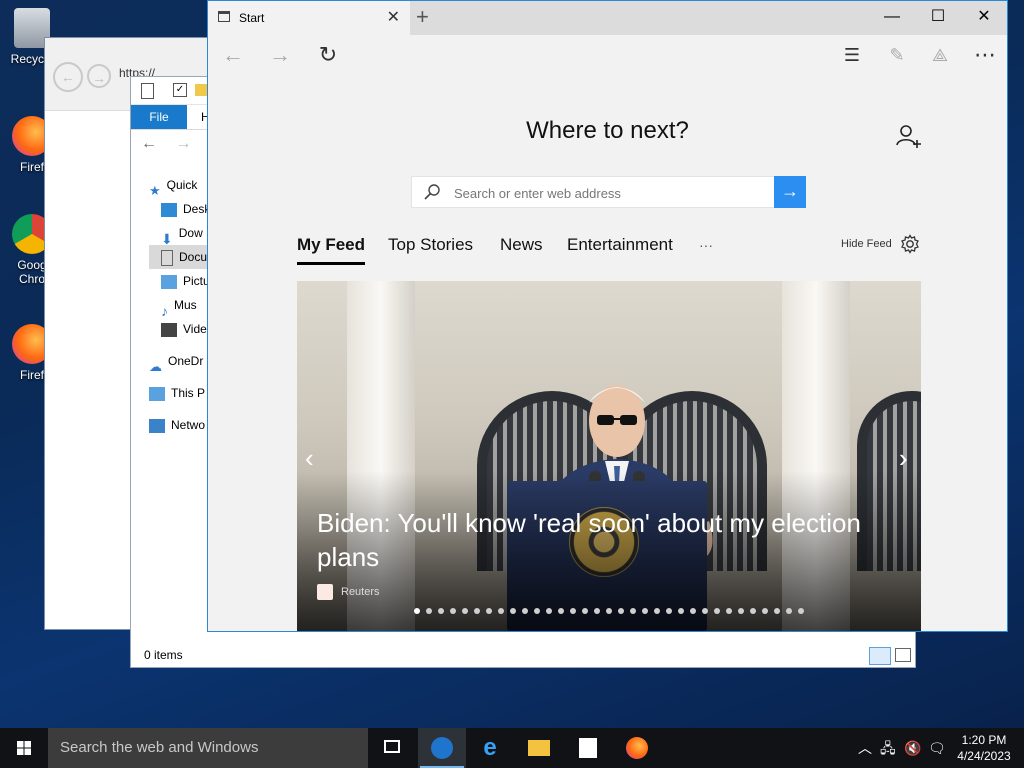 The image size is (1024, 768). I want to click on tab-news: News, so click(521, 245).